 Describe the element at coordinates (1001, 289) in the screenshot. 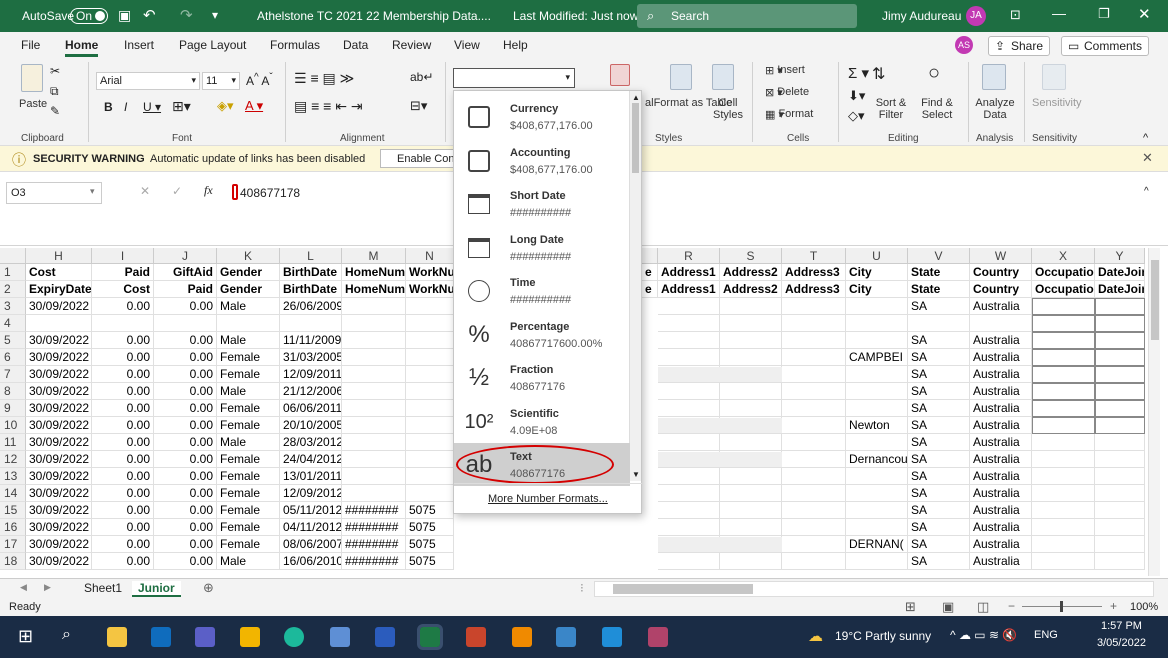

I see `table-cell: Country` at that location.